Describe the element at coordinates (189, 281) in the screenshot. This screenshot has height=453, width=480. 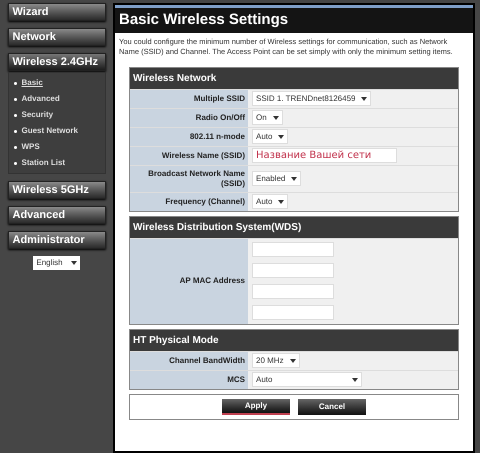
I see `row-label: AP MAC Address` at that location.